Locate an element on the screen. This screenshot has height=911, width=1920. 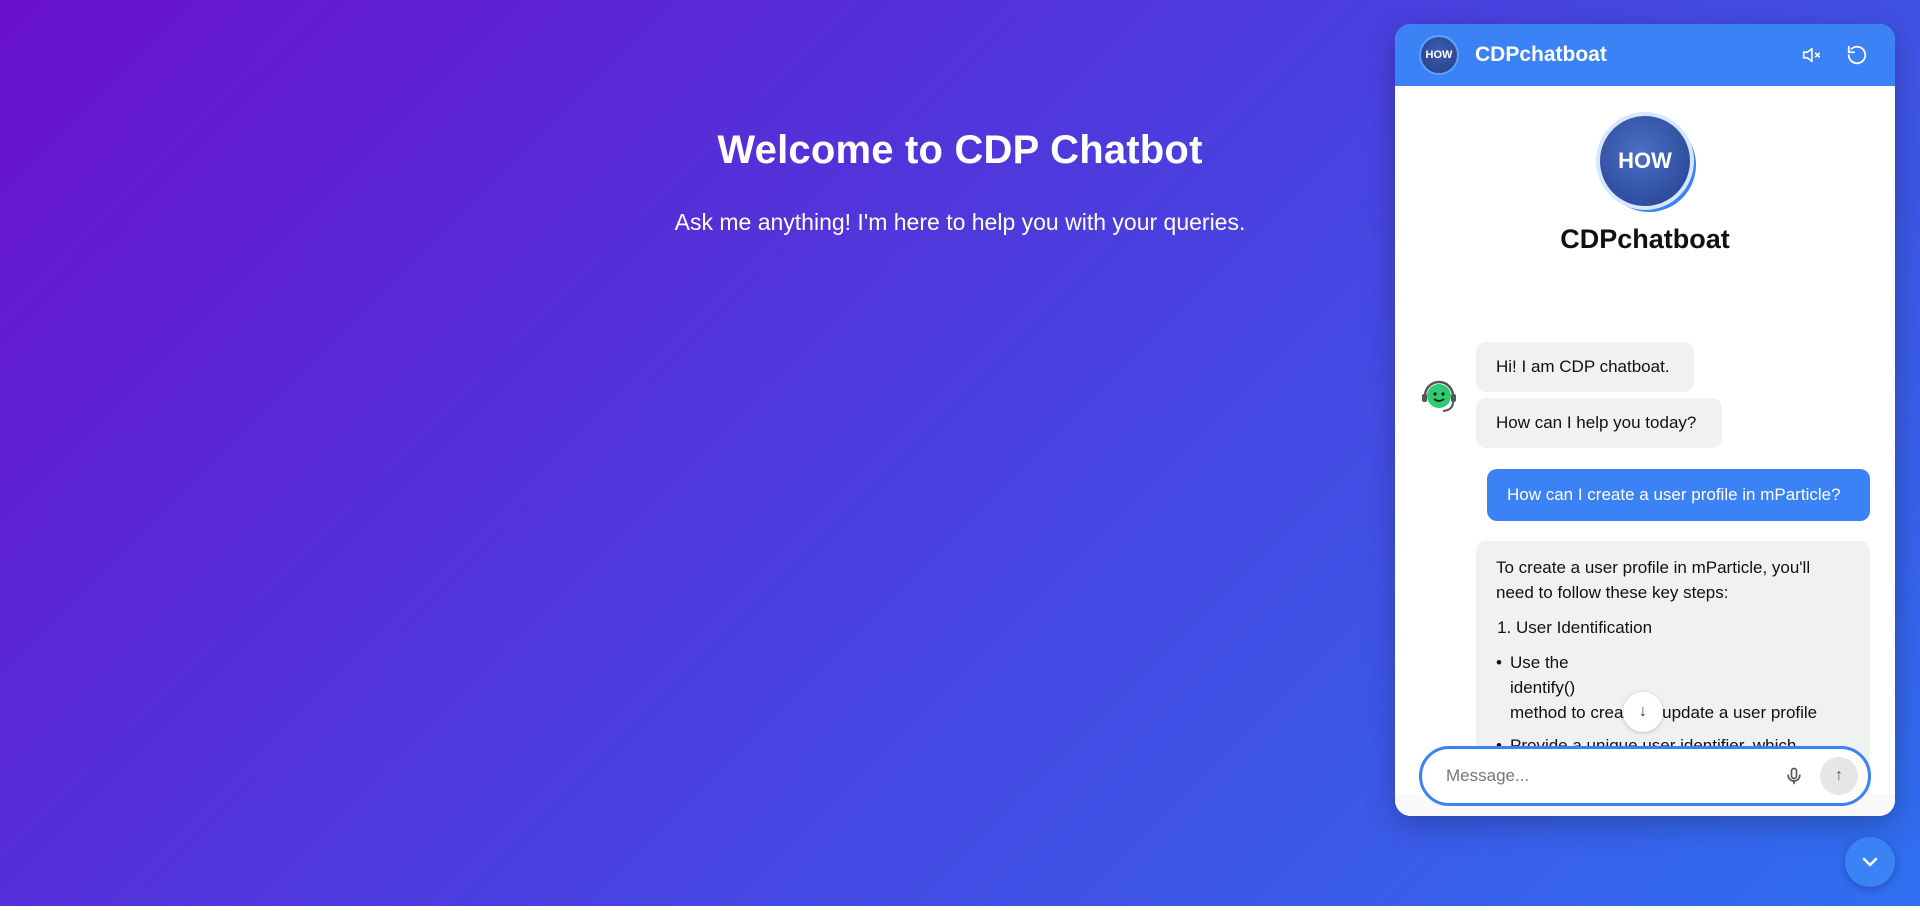
chat-toggle-button is located at coordinates (1870, 862).